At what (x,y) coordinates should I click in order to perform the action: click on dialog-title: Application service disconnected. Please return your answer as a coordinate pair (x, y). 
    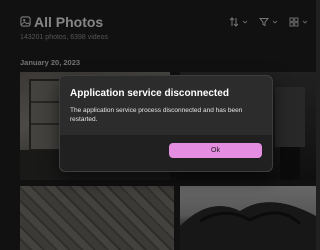
    Looking at the image, I should click on (149, 93).